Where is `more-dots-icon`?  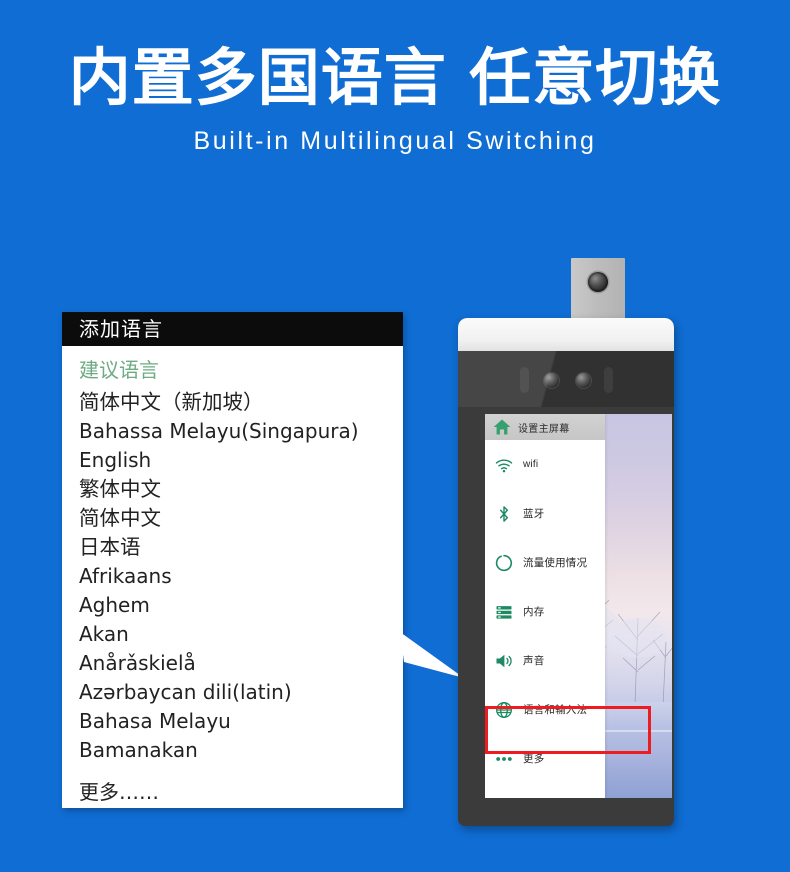 more-dots-icon is located at coordinates (504, 758).